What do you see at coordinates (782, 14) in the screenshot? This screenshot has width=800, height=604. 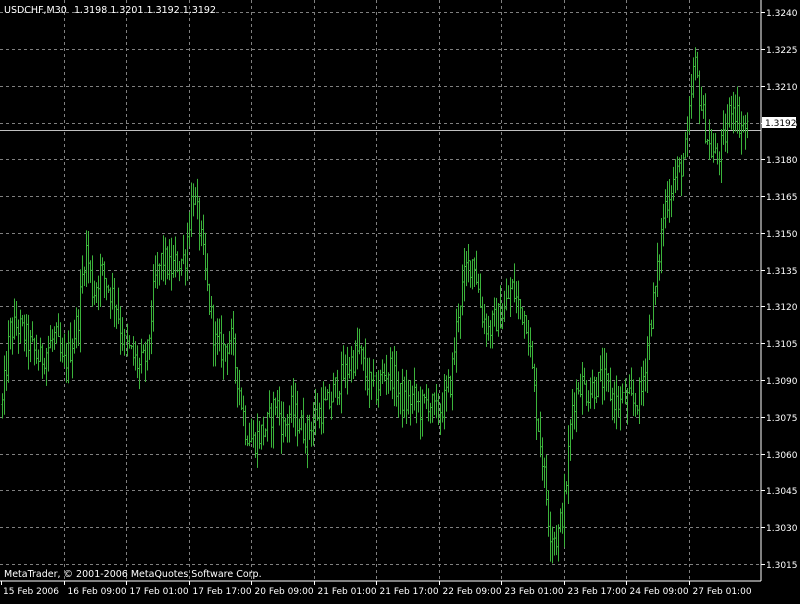 I see `y-tick-label: 1.3240` at bounding box center [782, 14].